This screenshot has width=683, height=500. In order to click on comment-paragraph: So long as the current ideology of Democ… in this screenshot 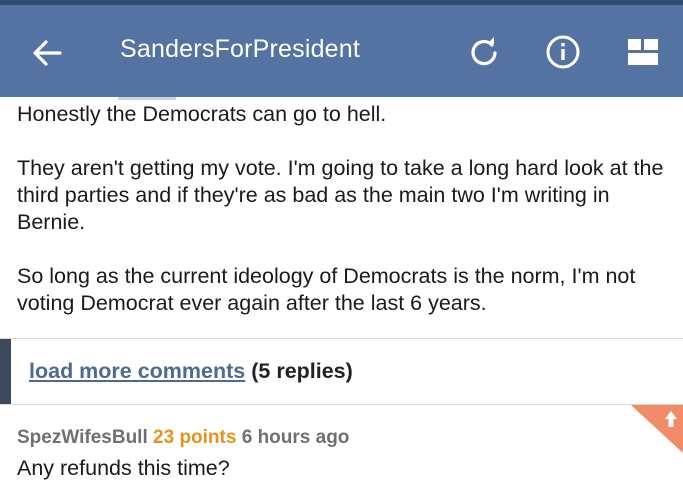, I will do `click(326, 289)`.